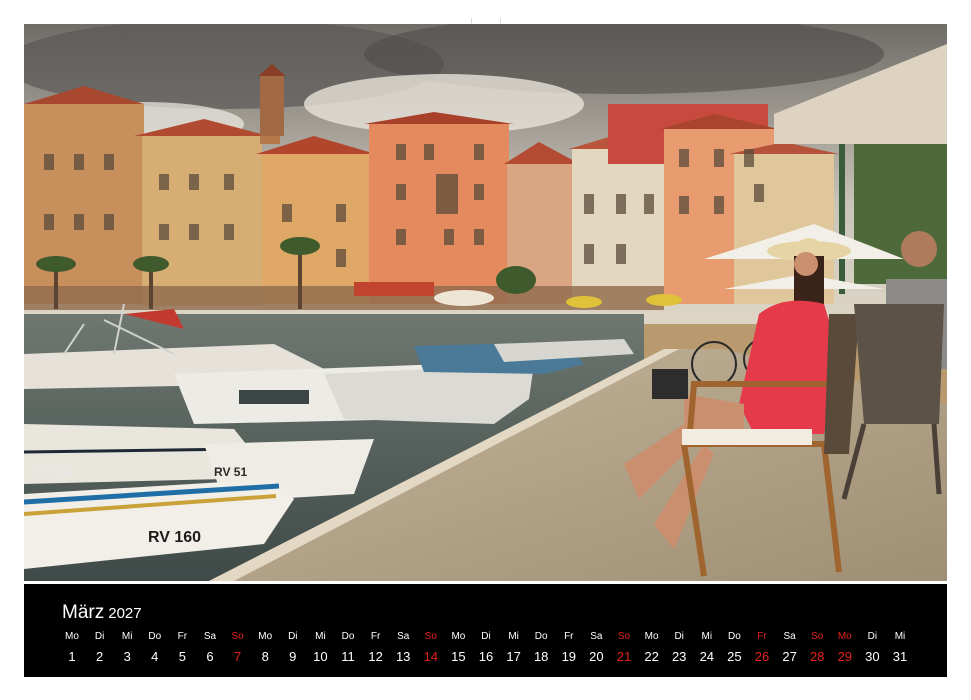 The height and width of the screenshot is (700, 971). I want to click on day-number: 1, so click(72, 656).